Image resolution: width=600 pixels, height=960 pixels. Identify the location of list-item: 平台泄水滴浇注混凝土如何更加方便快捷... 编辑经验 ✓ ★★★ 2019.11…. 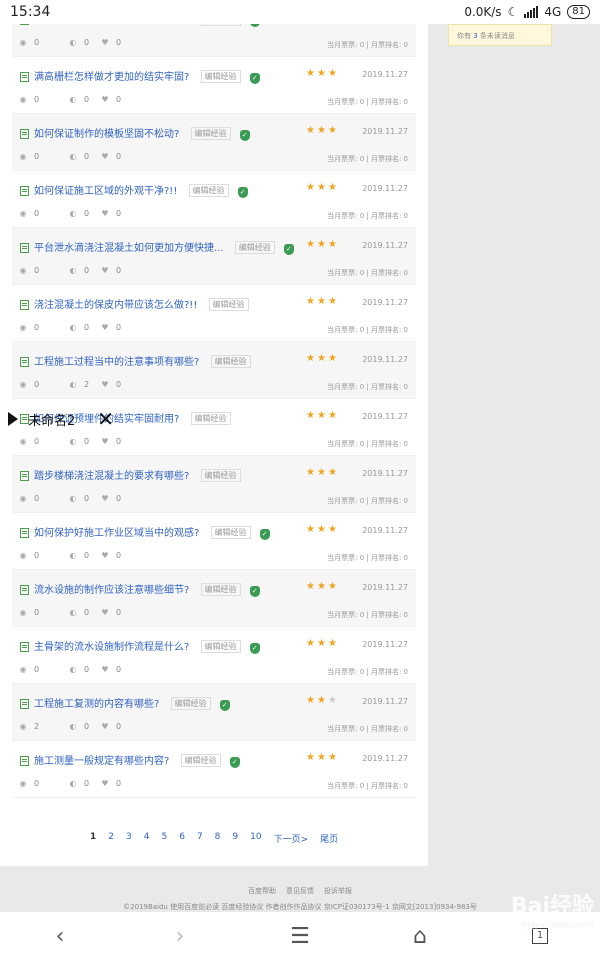
(214, 256).